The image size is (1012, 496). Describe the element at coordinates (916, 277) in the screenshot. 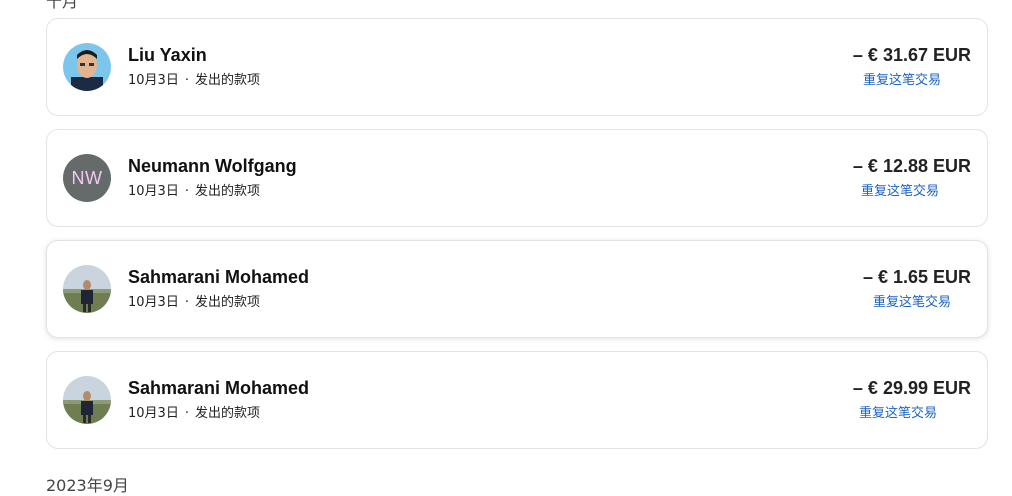

I see `transaction-amount: – € 1.65 EUR` at that location.